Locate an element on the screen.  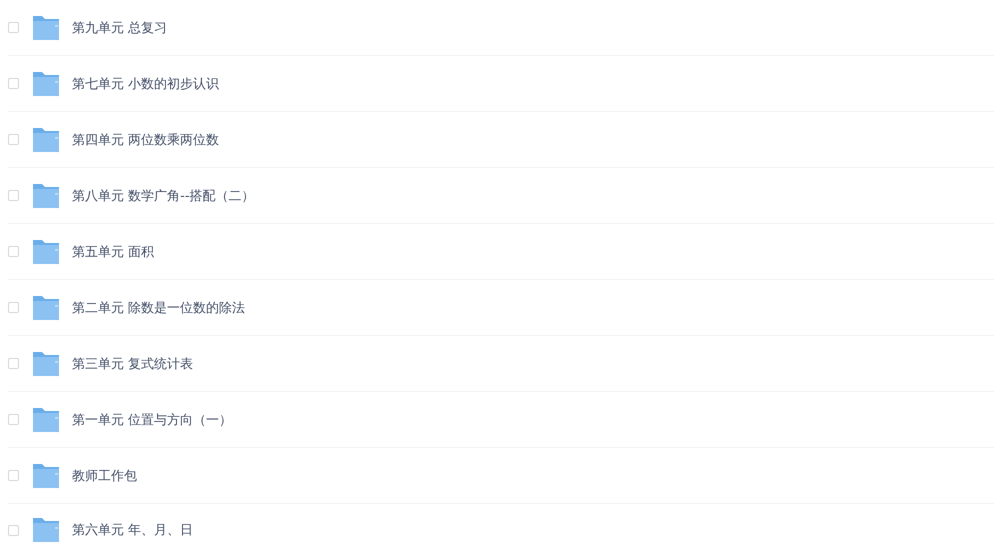
folder-name: 第七单元 小数的初步认识 is located at coordinates (146, 83).